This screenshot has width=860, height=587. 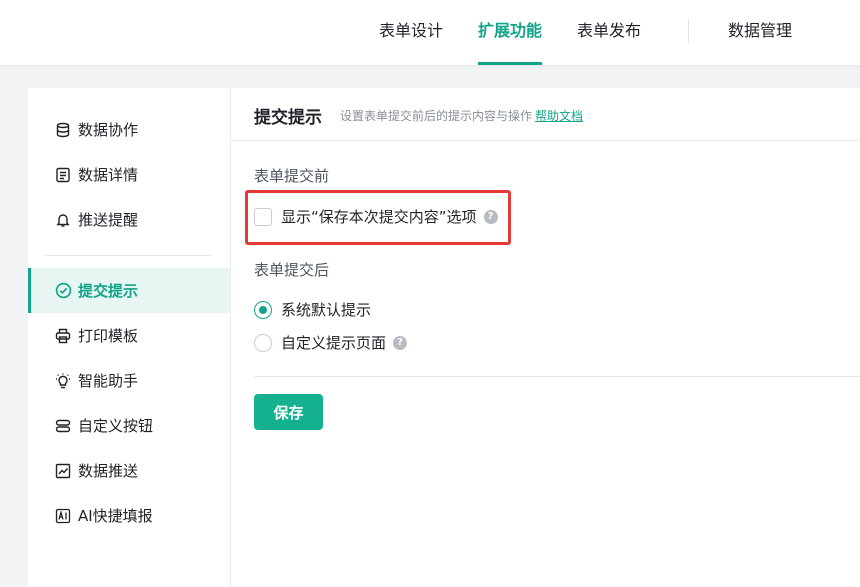 I want to click on sidebar-item-print-template: 打印模板, so click(x=129, y=335).